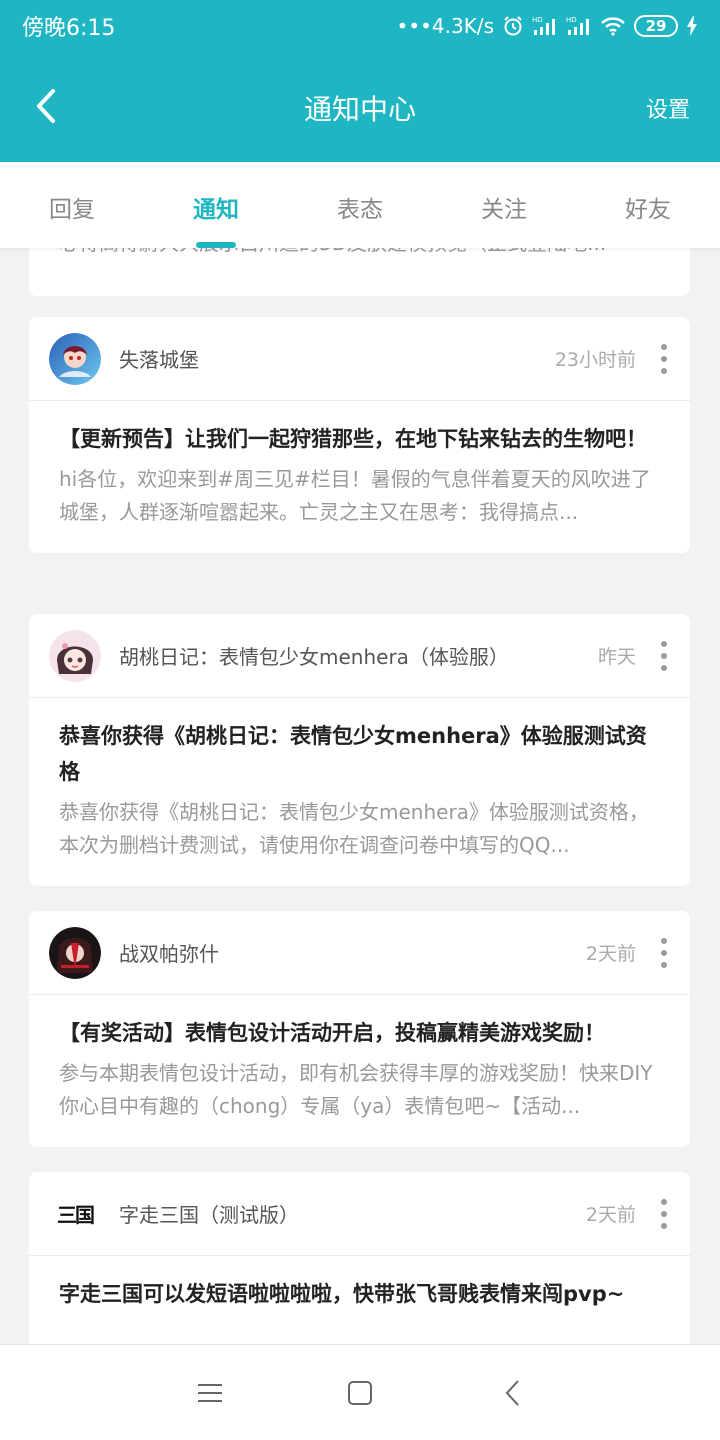  I want to click on charging-icon, so click(692, 26).